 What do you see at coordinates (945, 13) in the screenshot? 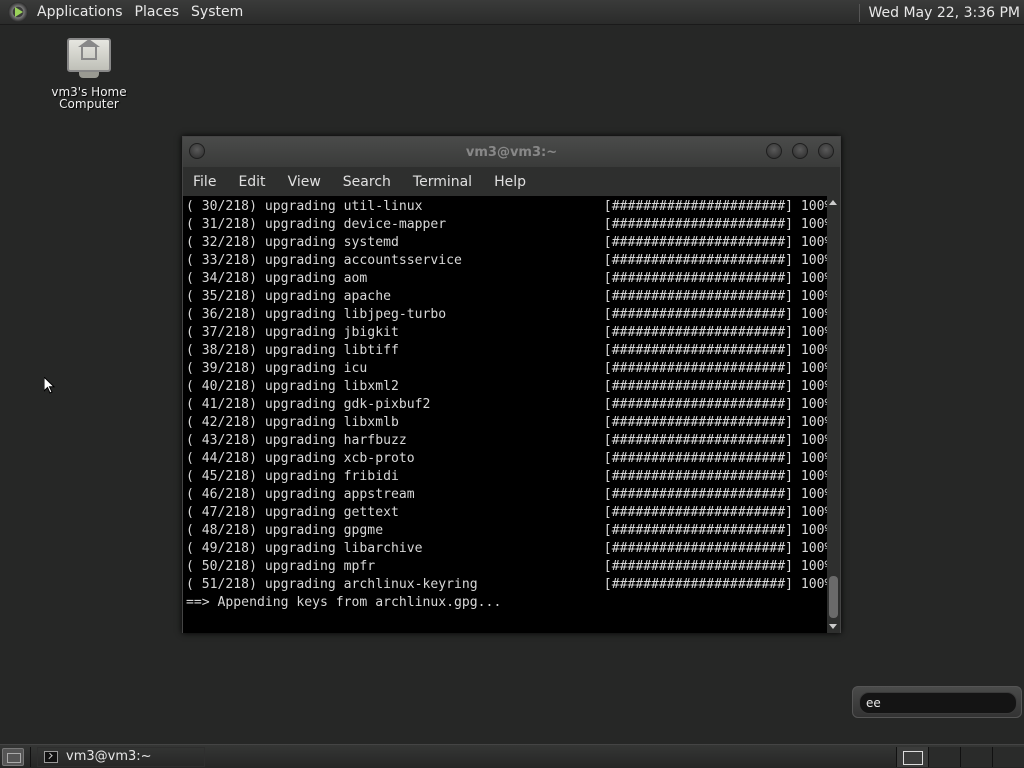
I see `clock-text: Wed May 22, 3:36 PM` at bounding box center [945, 13].